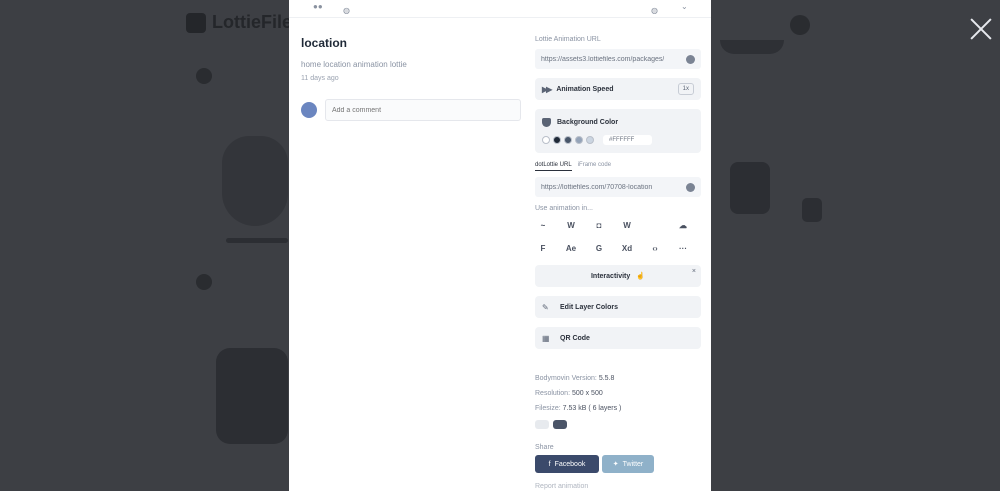 The height and width of the screenshot is (491, 1000). I want to click on animation-date: 11 days ago, so click(320, 78).